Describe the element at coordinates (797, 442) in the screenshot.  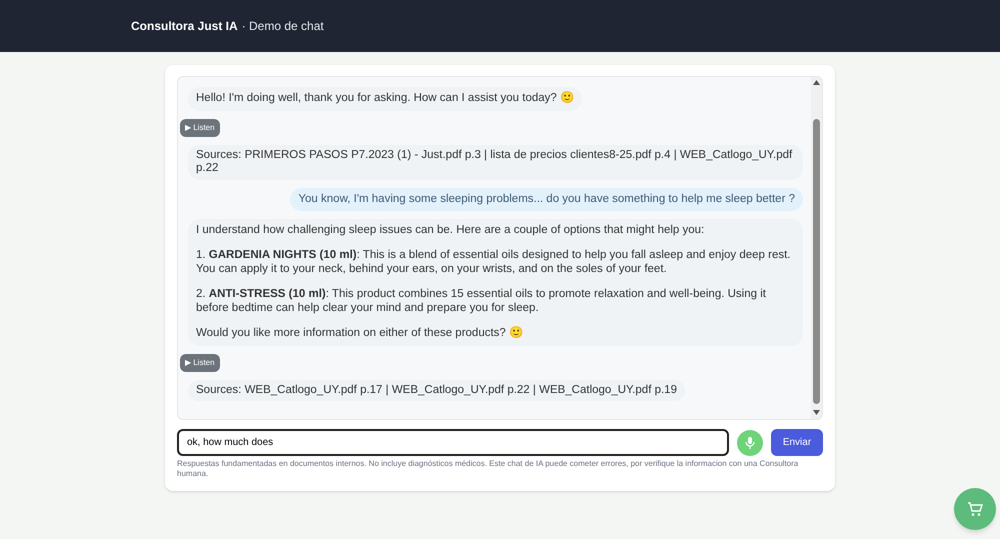
I see `send-button: Enviar` at that location.